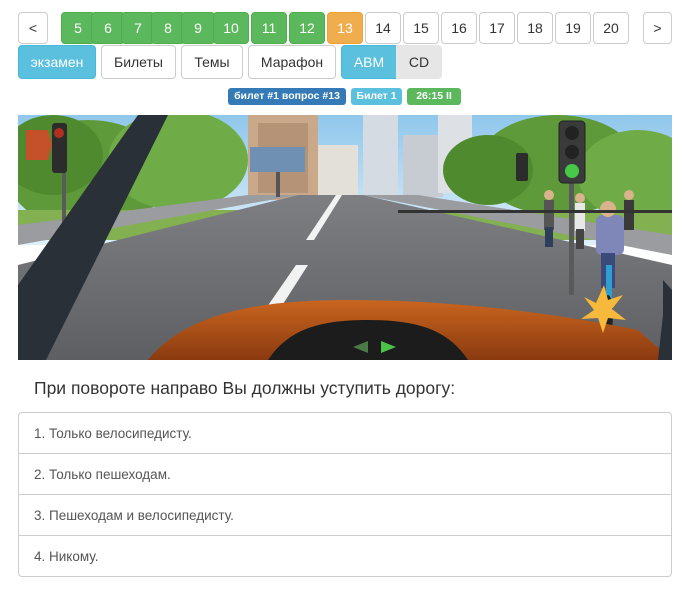  I want to click on page-button-18: 18, so click(535, 28).